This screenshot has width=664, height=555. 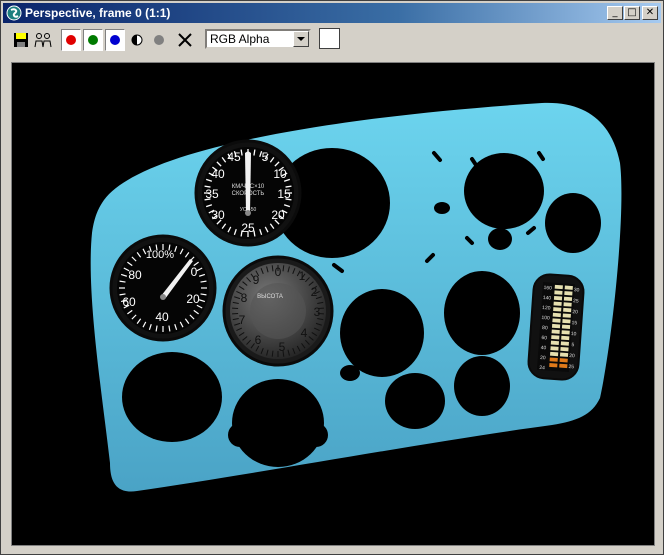 I want to click on clone-button, so click(x=43, y=40).